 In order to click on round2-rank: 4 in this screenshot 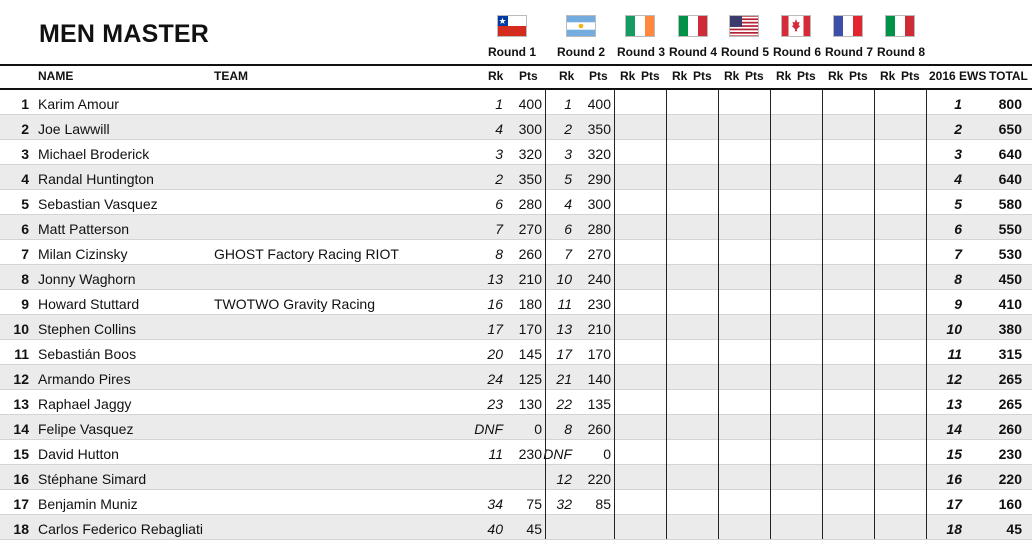, I will do `click(568, 204)`.